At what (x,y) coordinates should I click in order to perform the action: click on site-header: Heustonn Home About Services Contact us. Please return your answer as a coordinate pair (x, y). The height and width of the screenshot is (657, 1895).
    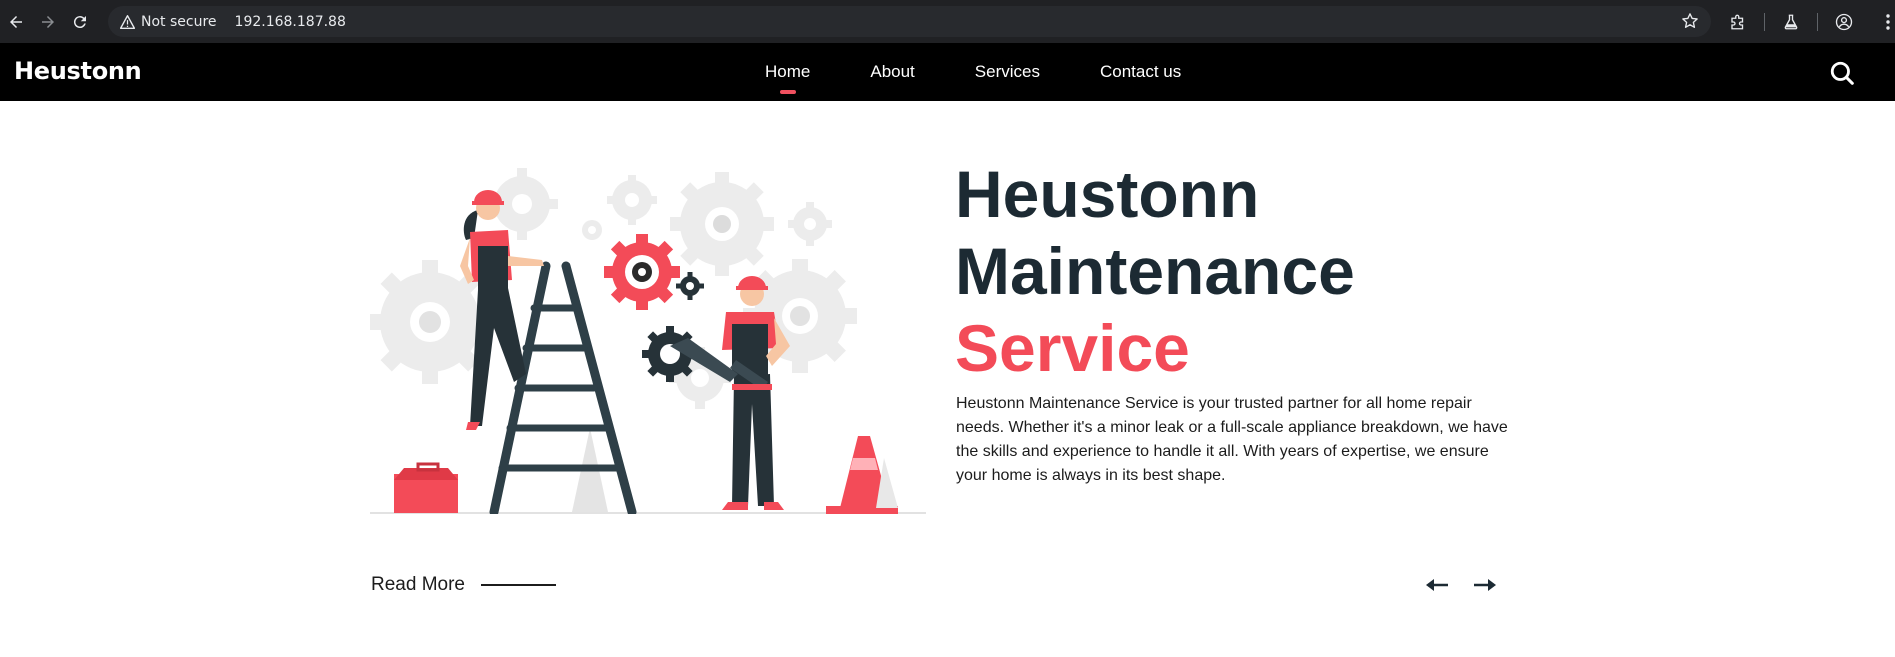
    Looking at the image, I should click on (947, 72).